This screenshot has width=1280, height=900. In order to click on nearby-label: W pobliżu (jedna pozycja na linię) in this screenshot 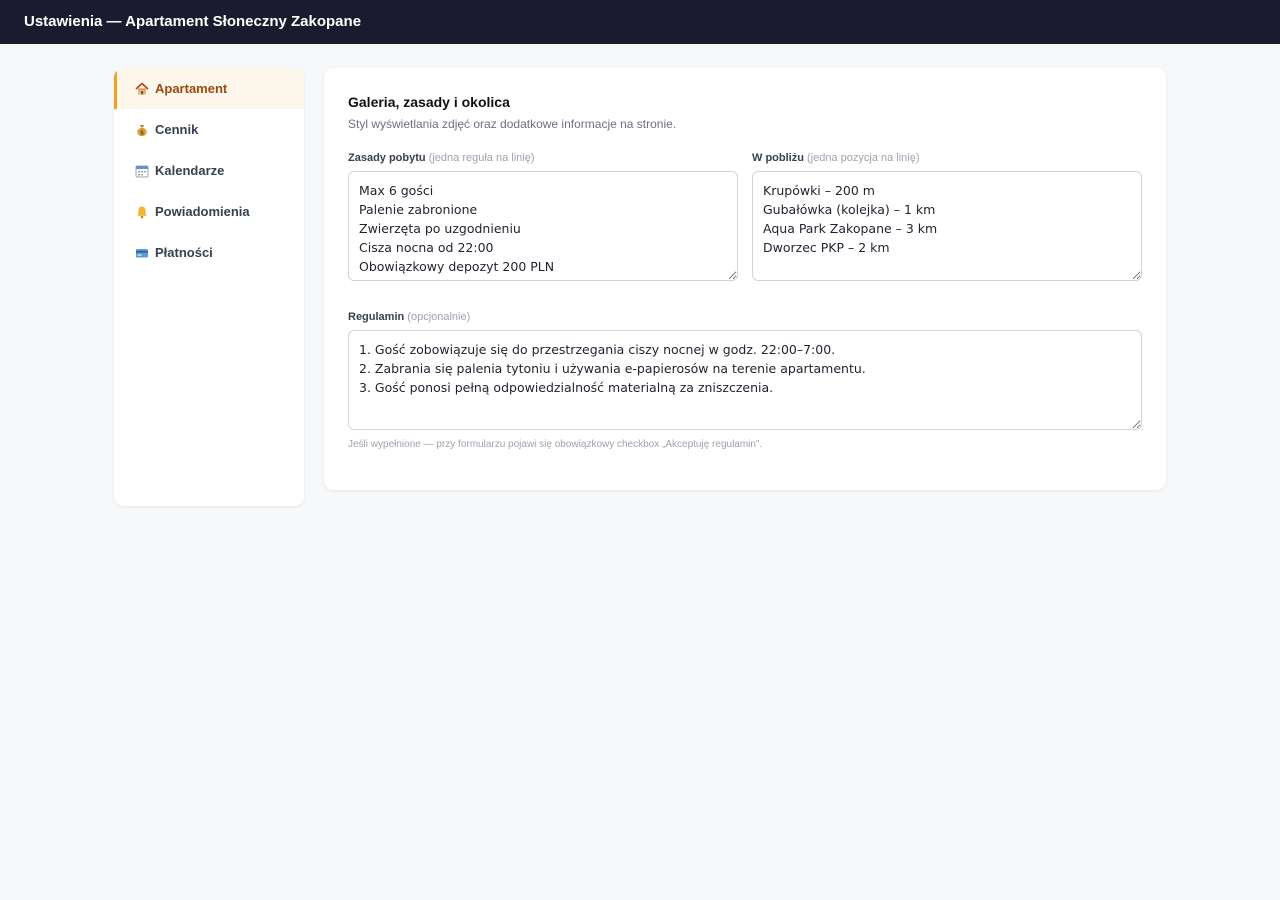, I will do `click(836, 158)`.